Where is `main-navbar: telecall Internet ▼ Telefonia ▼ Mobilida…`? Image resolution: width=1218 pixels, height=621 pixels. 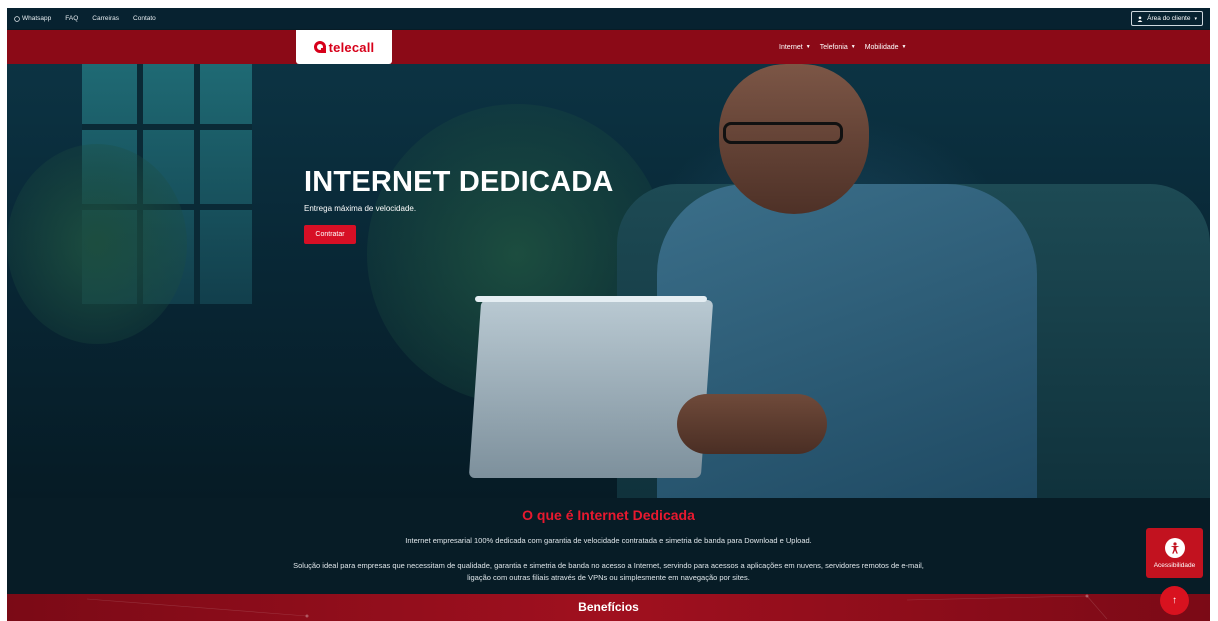
main-navbar: telecall Internet ▼ Telefonia ▼ Mobilida… is located at coordinates (608, 47).